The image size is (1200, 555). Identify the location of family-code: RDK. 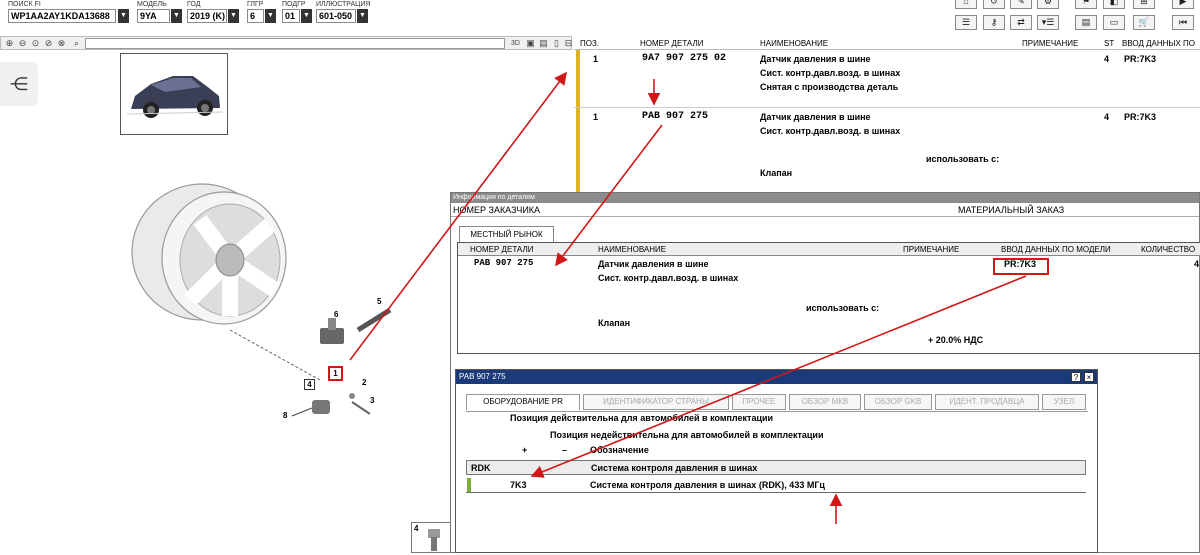
(481, 468).